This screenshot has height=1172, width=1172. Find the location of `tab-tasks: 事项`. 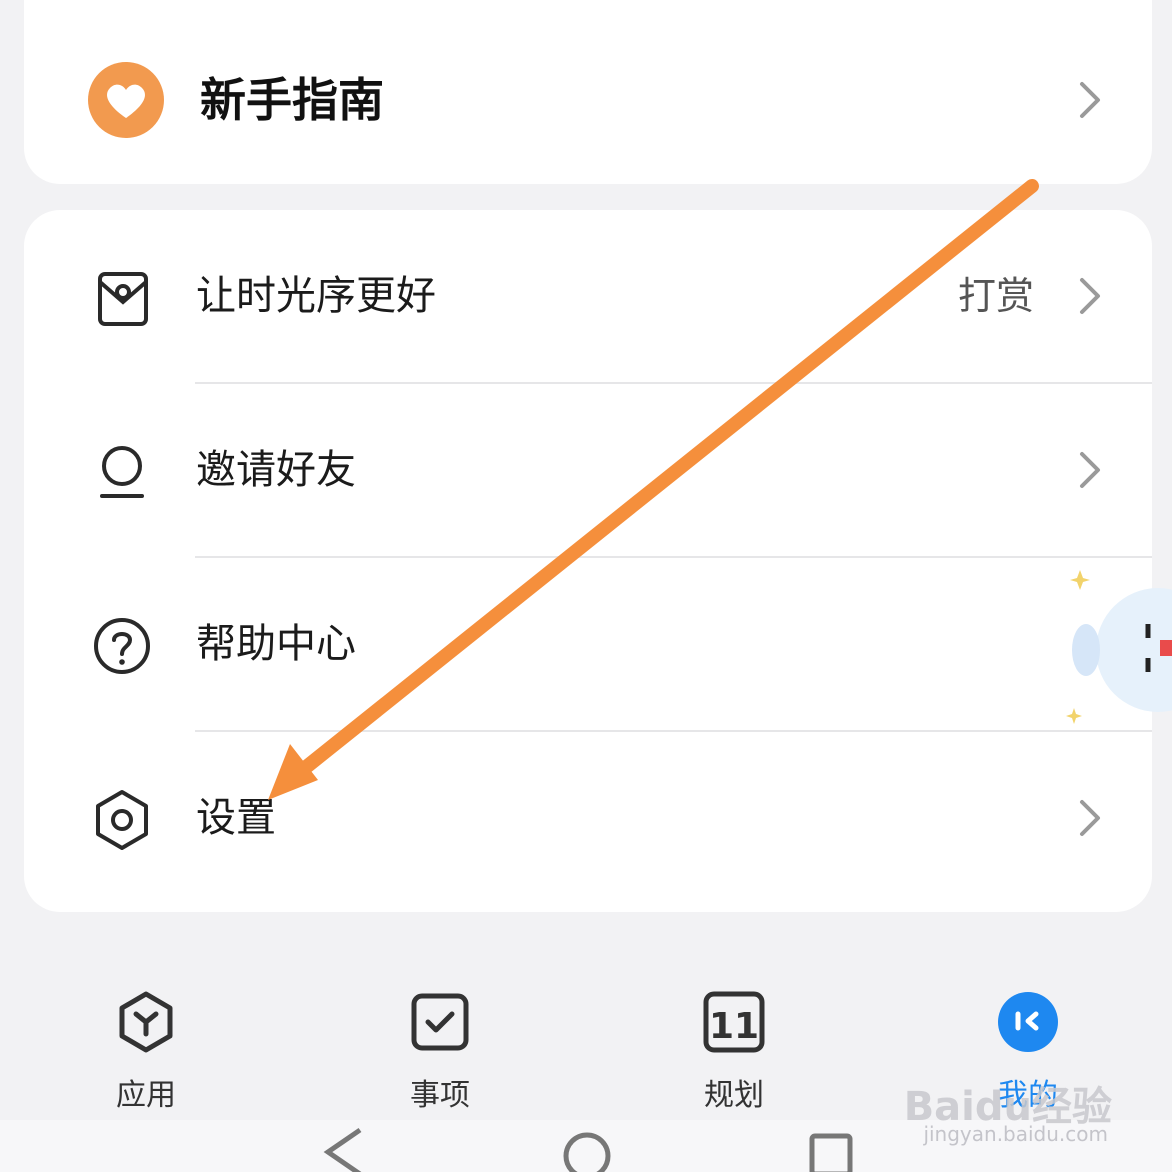

tab-tasks: 事项 is located at coordinates (440, 1040).